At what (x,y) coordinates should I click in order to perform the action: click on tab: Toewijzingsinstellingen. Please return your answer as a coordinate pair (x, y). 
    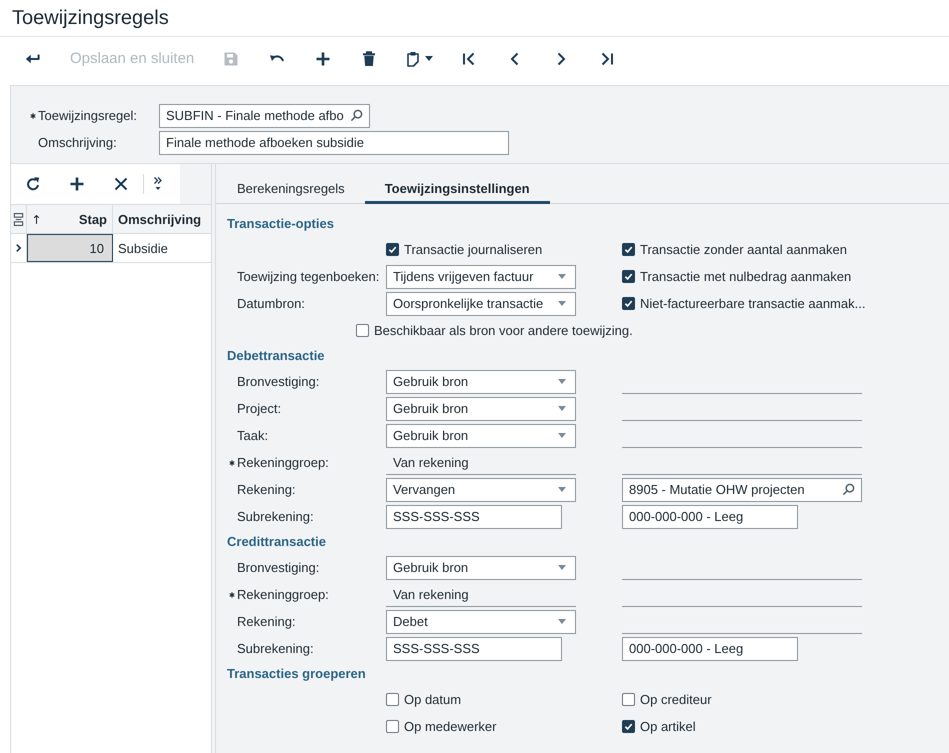
    Looking at the image, I should click on (457, 190).